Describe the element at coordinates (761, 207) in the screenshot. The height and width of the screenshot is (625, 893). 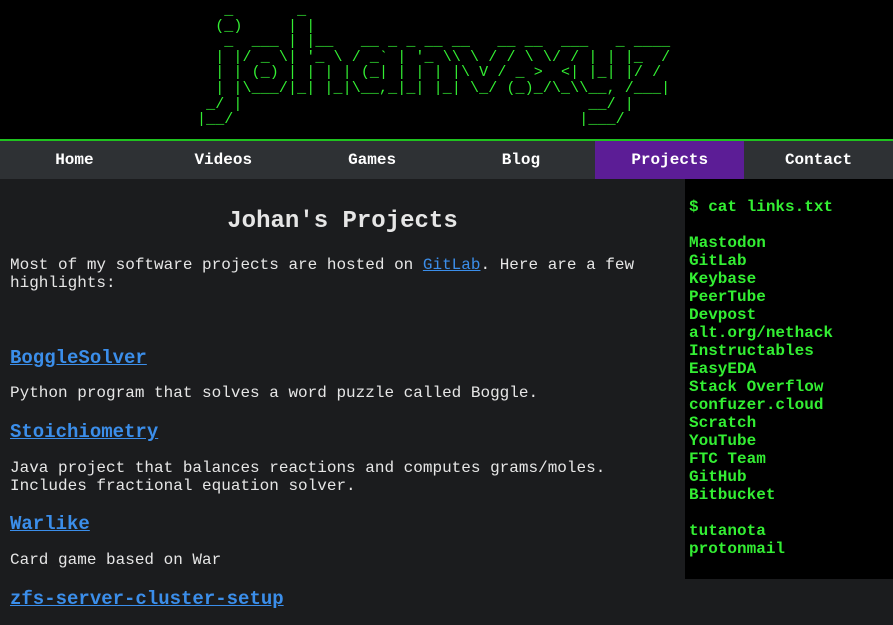
I see `terminal-prompt: $ cat links.txt` at that location.